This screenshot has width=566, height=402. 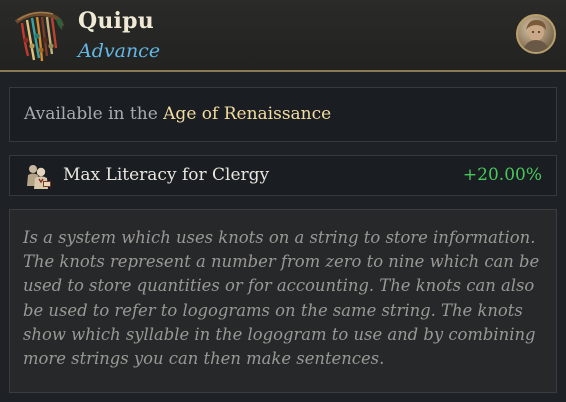 I want to click on clergy-icon, so click(x=38, y=176).